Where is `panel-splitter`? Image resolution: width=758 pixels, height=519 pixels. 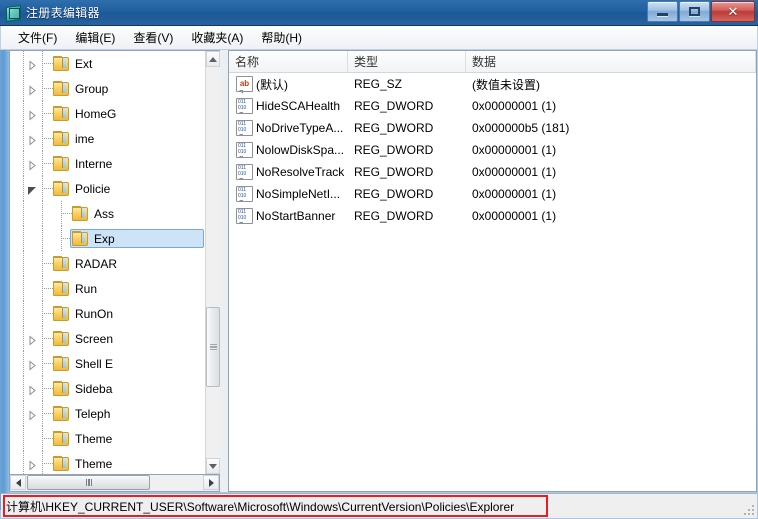 panel-splitter is located at coordinates (224, 271).